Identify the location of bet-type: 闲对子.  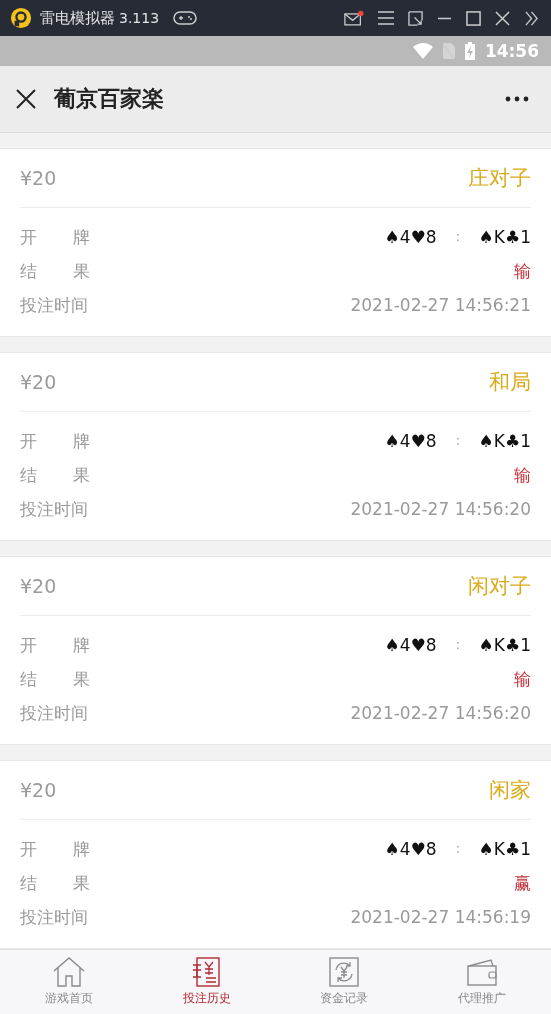
(499, 586).